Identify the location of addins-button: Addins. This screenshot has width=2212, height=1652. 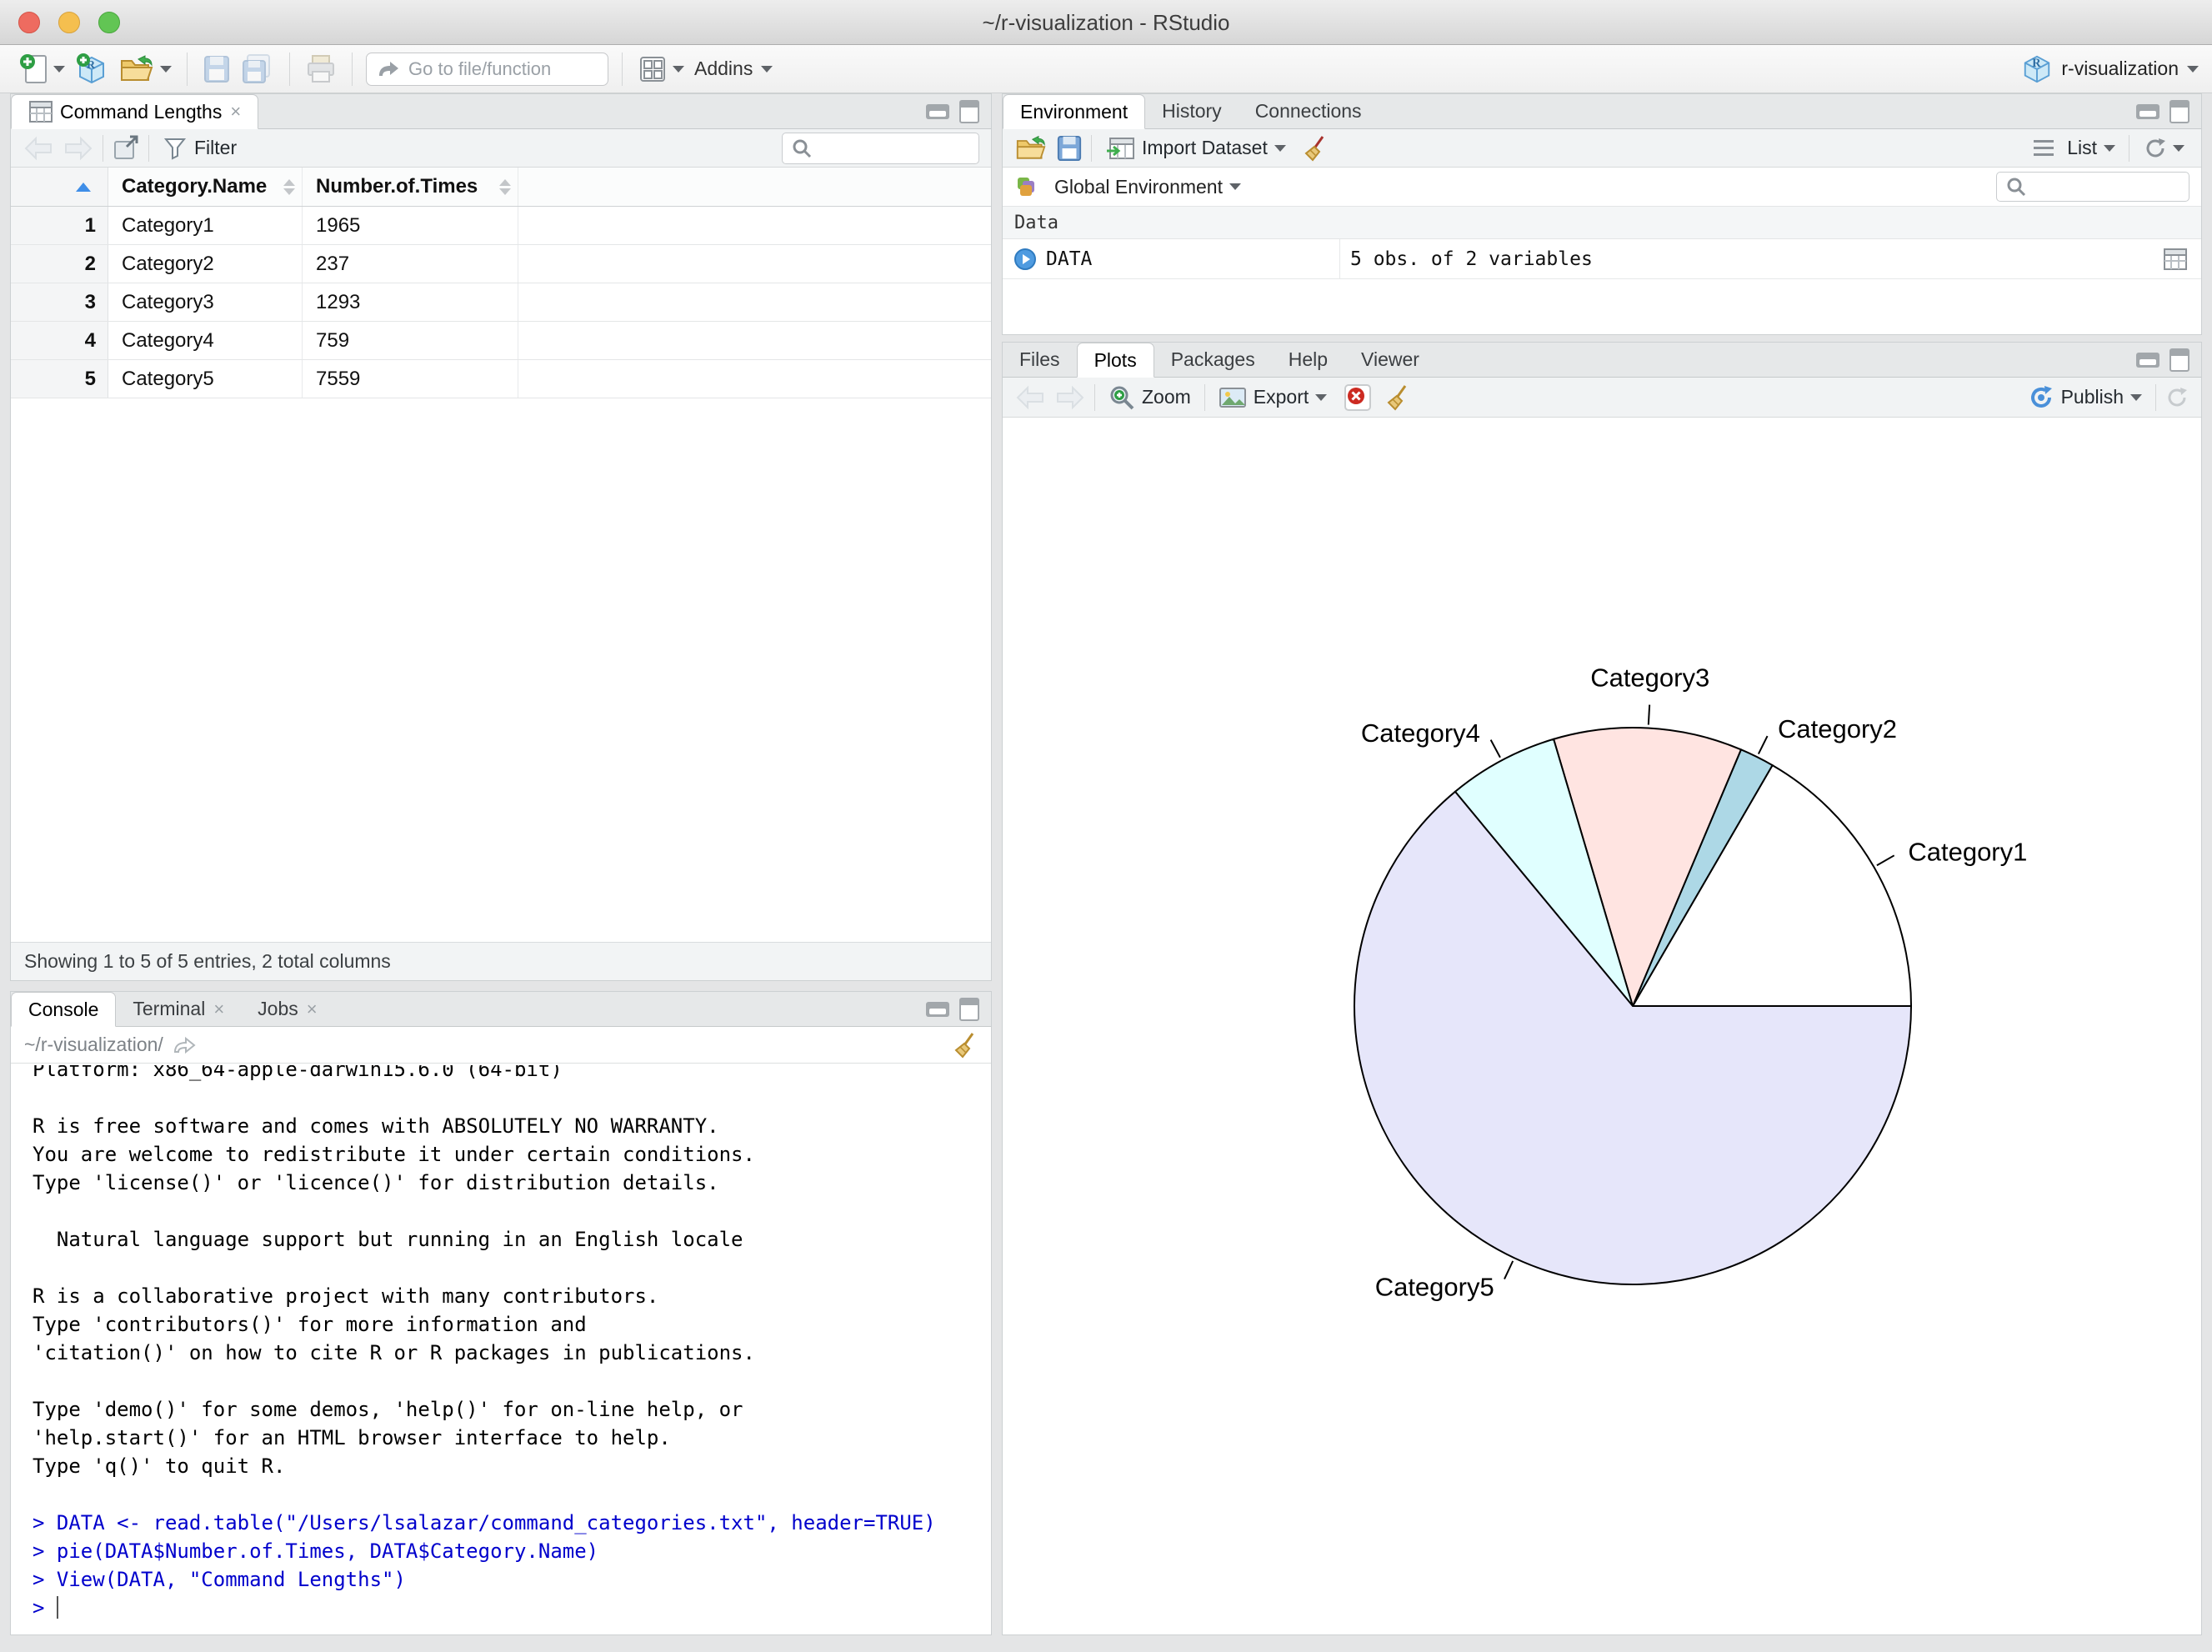
(733, 68).